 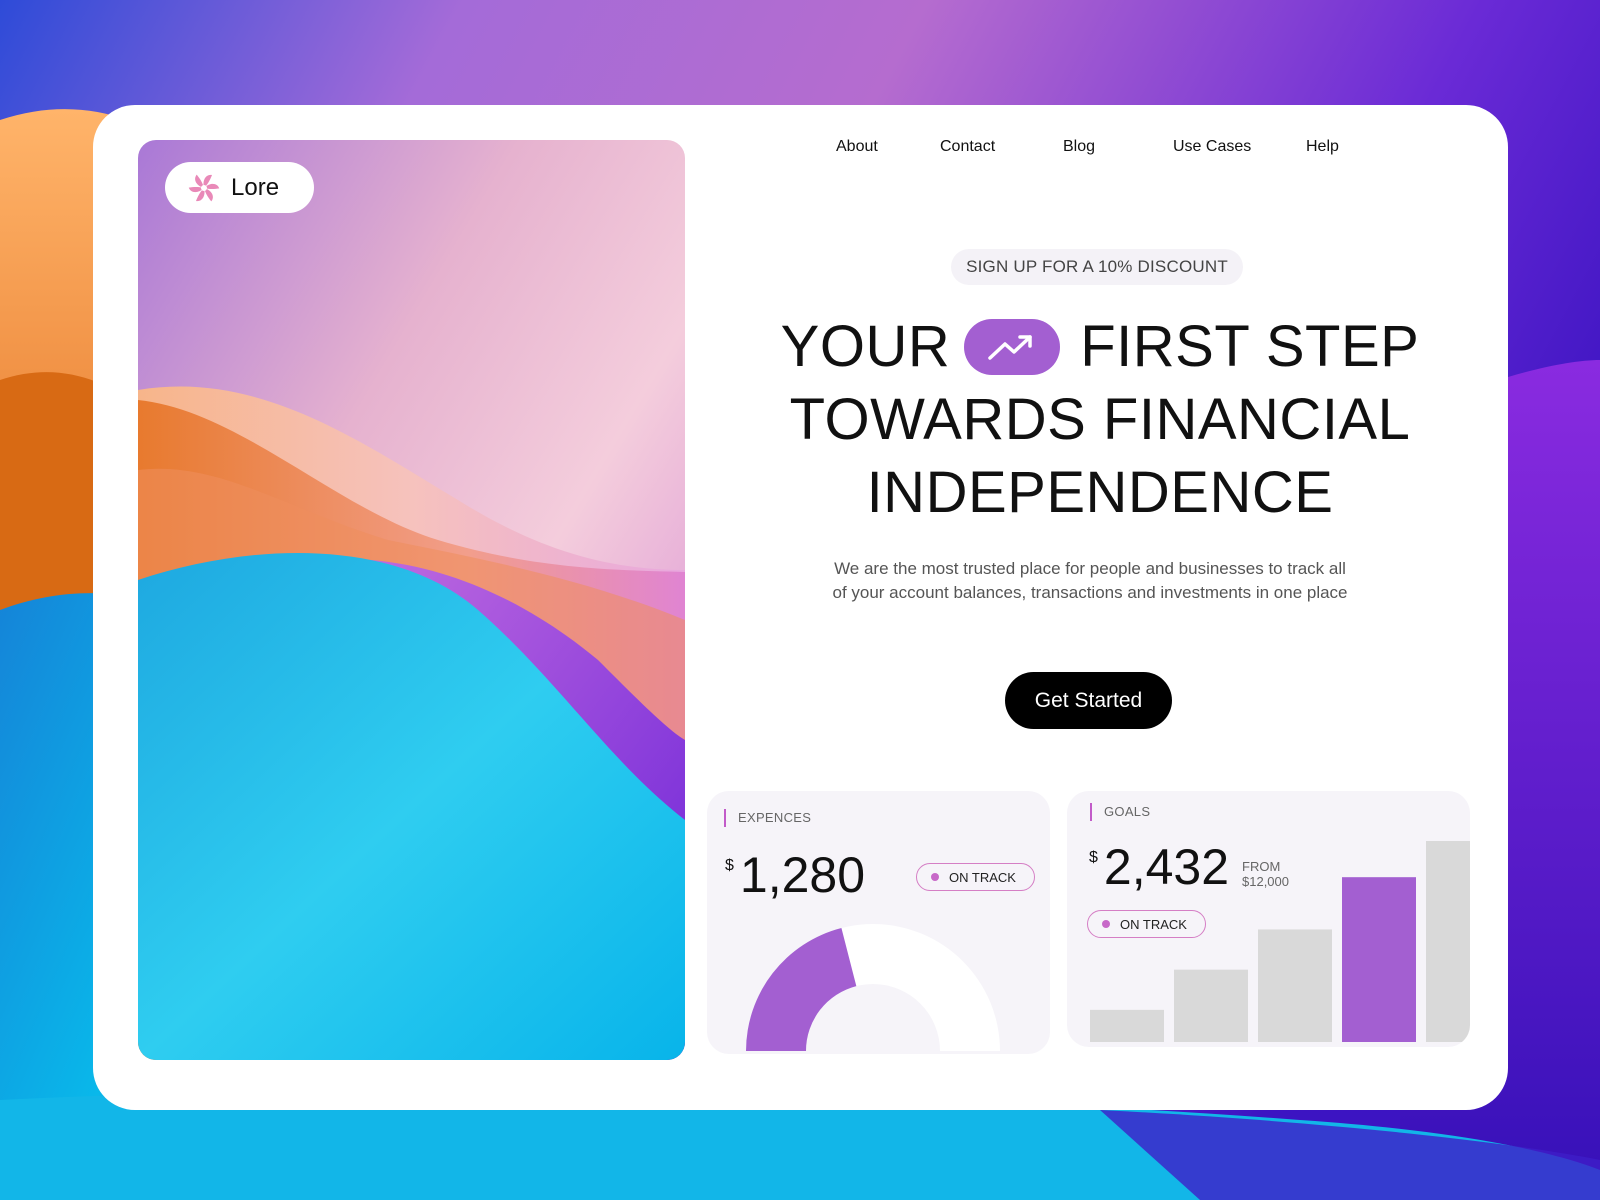 I want to click on goals-card: GOALS $ 2,432 ON TRACK, so click(x=1268, y=919).